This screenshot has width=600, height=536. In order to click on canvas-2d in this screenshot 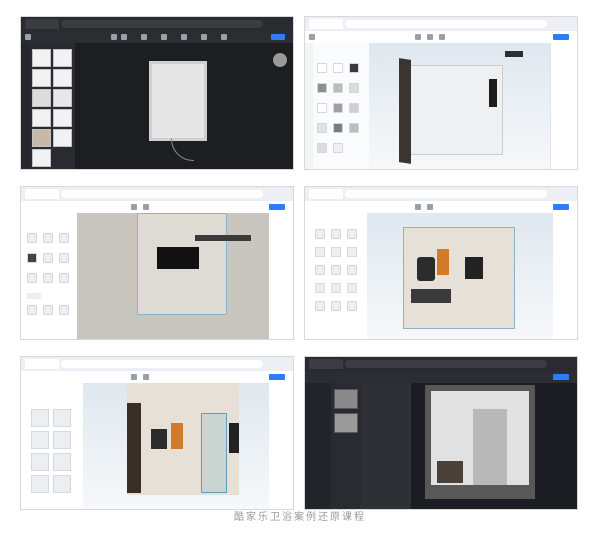, I will do `click(184, 106)`.